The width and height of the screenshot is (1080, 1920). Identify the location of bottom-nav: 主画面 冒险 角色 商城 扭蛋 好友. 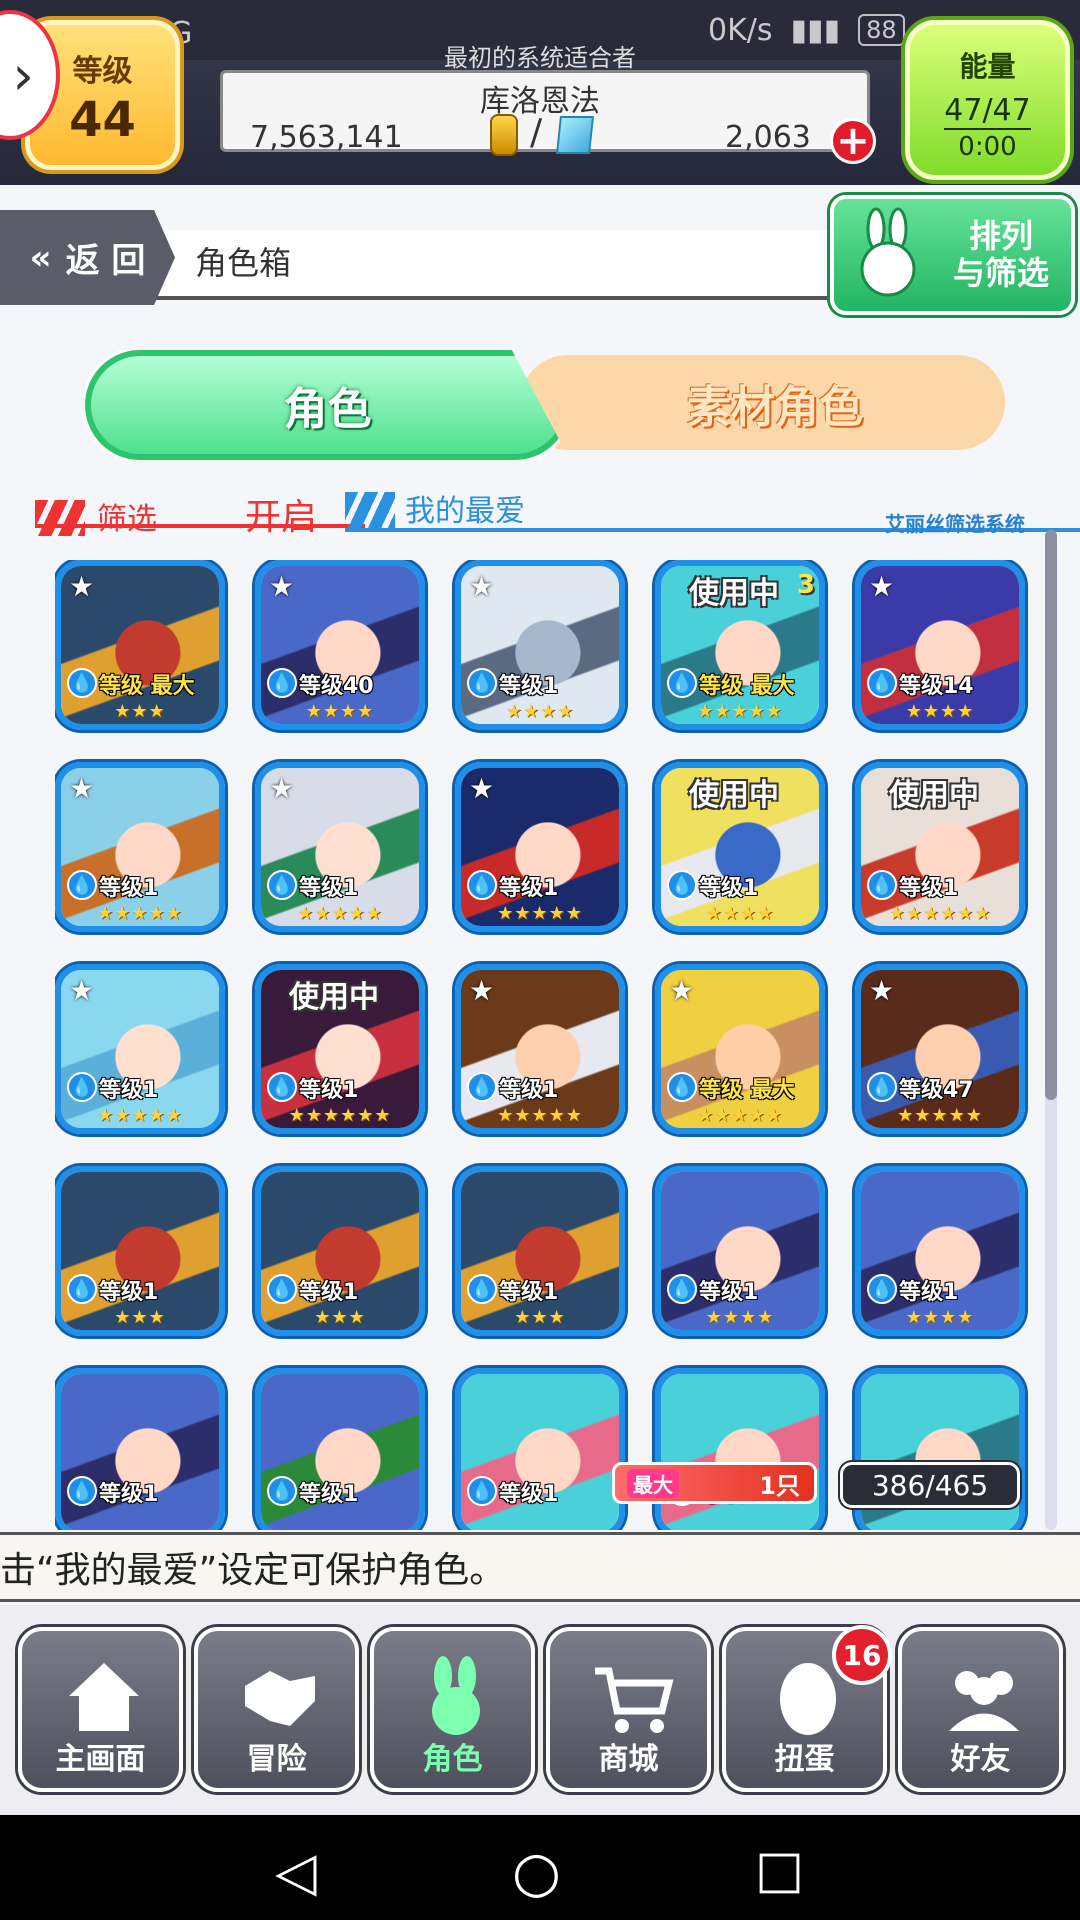
(540, 1710).